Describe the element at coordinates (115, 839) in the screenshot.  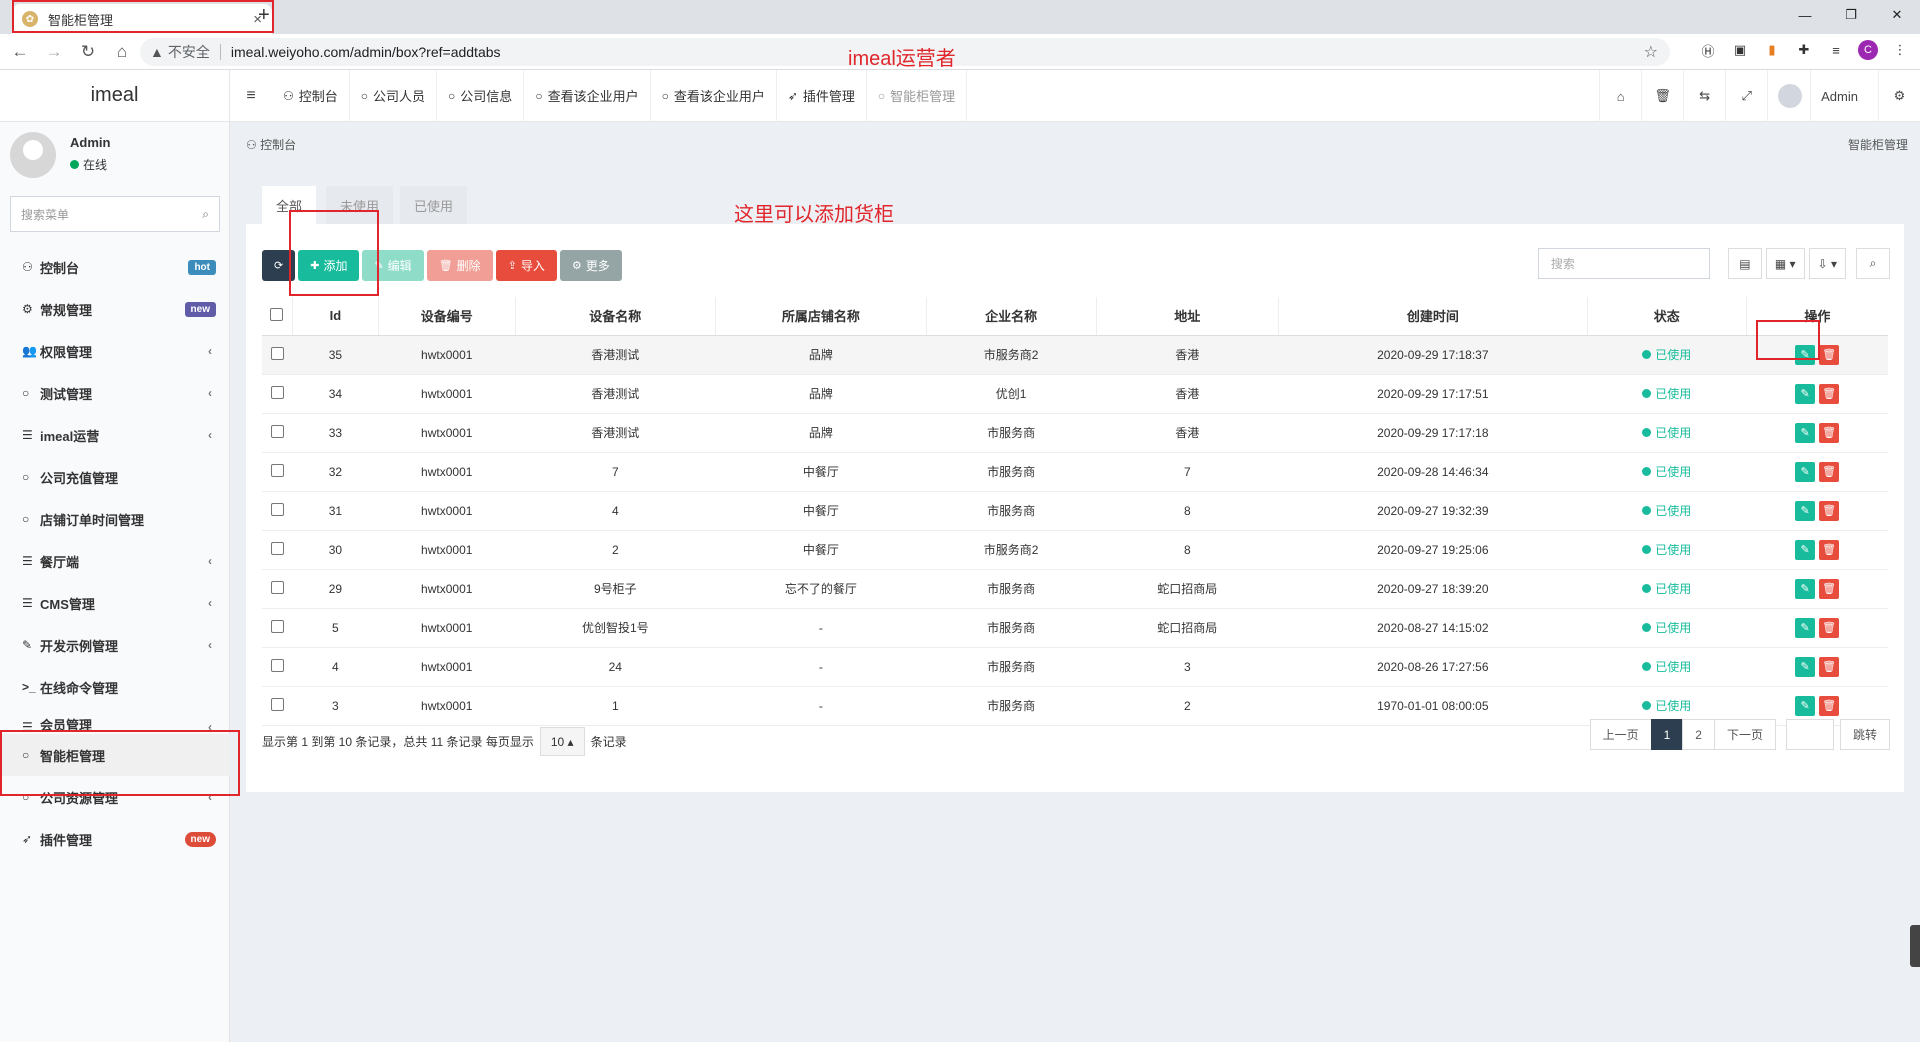
I see `sidebar-item-plugins: ➶ 插件管理 new` at that location.